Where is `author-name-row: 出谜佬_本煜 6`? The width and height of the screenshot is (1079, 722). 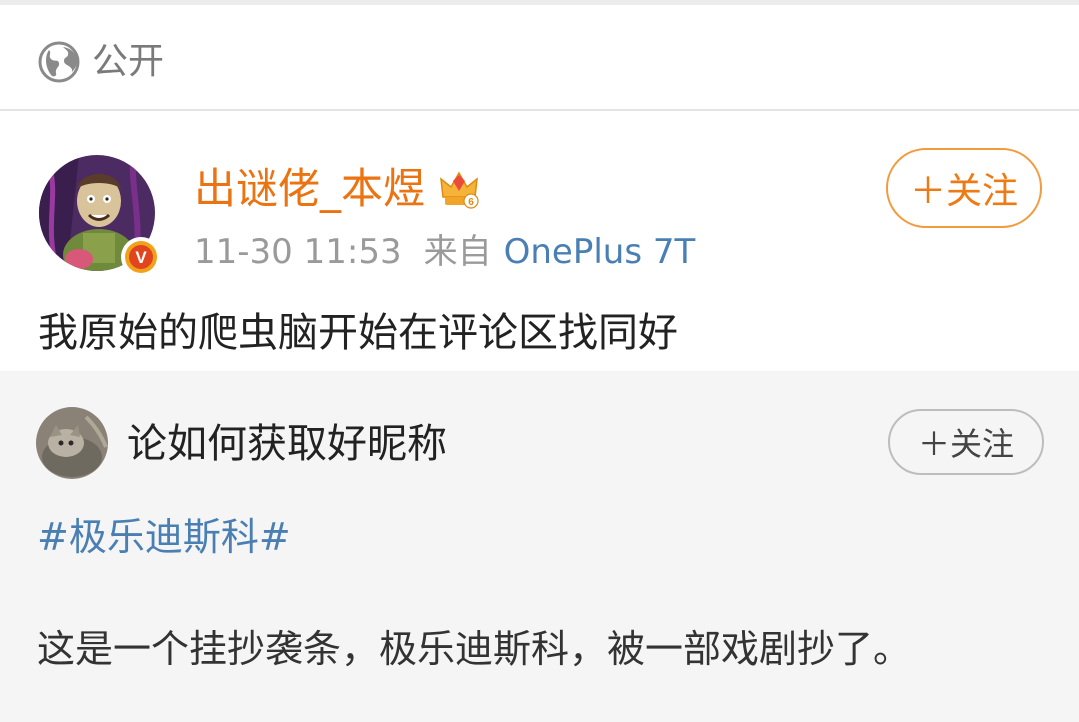
author-name-row: 出谜佬_本煜 6 is located at coordinates (337, 189).